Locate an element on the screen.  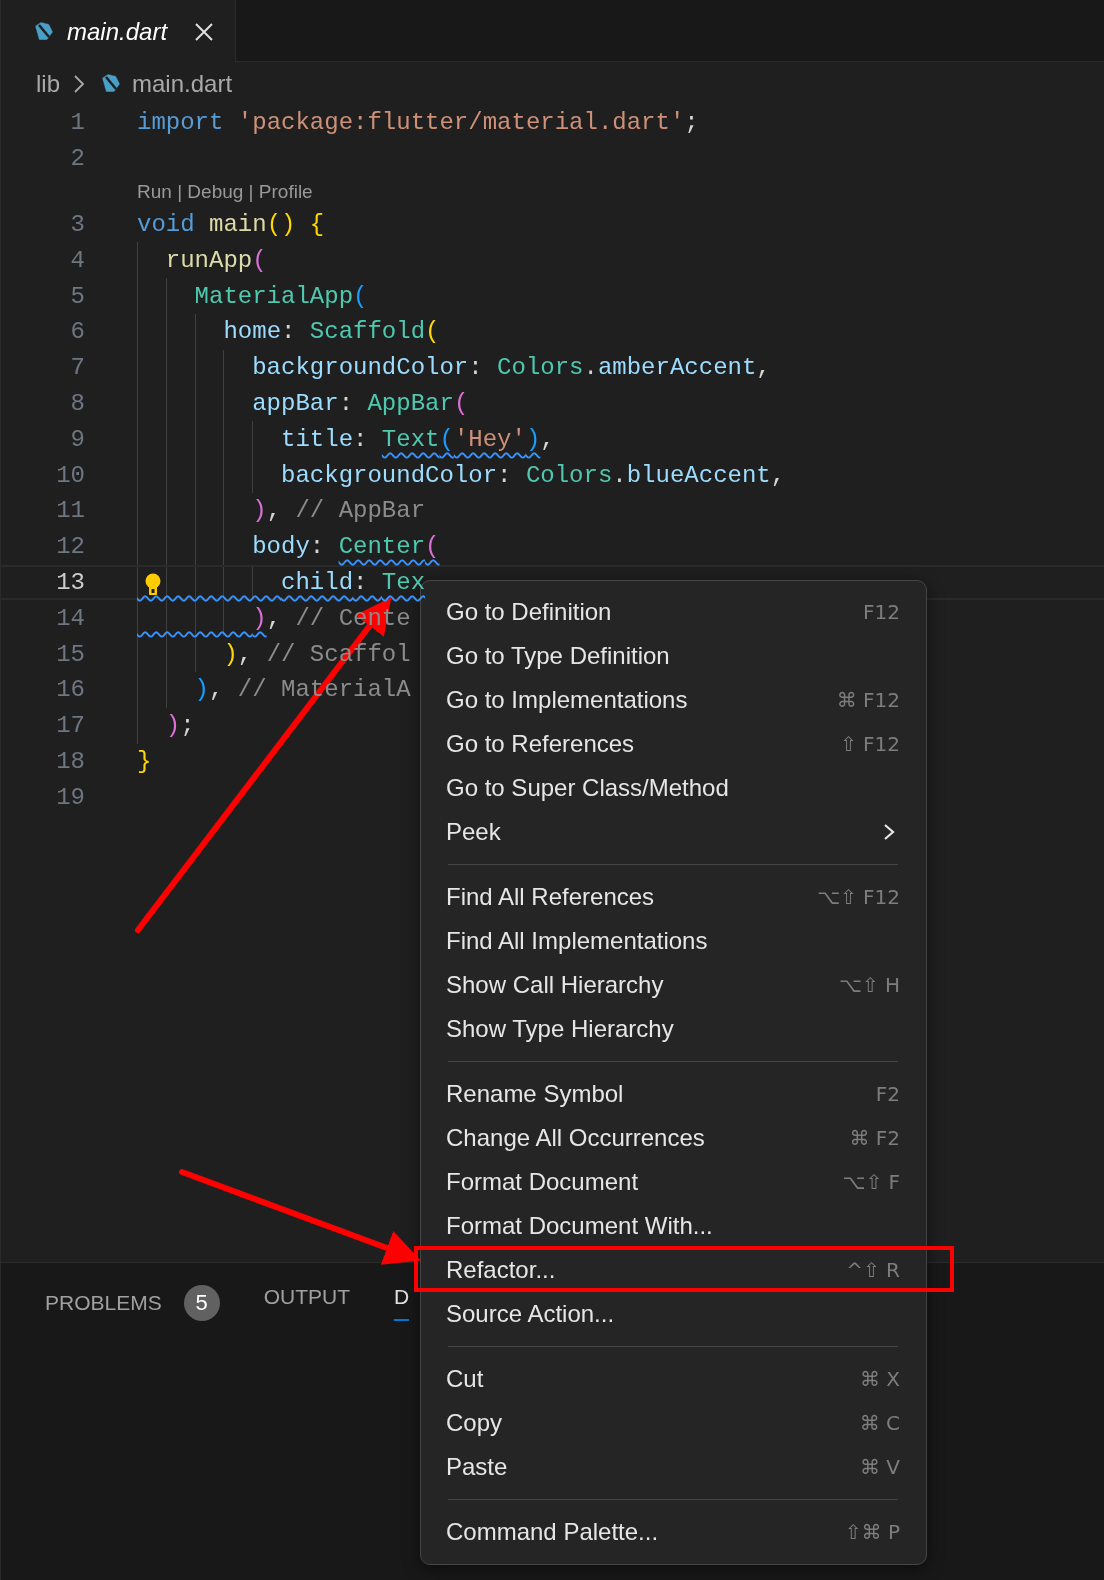
breadcrumb-item: main.dart is located at coordinates (182, 83).